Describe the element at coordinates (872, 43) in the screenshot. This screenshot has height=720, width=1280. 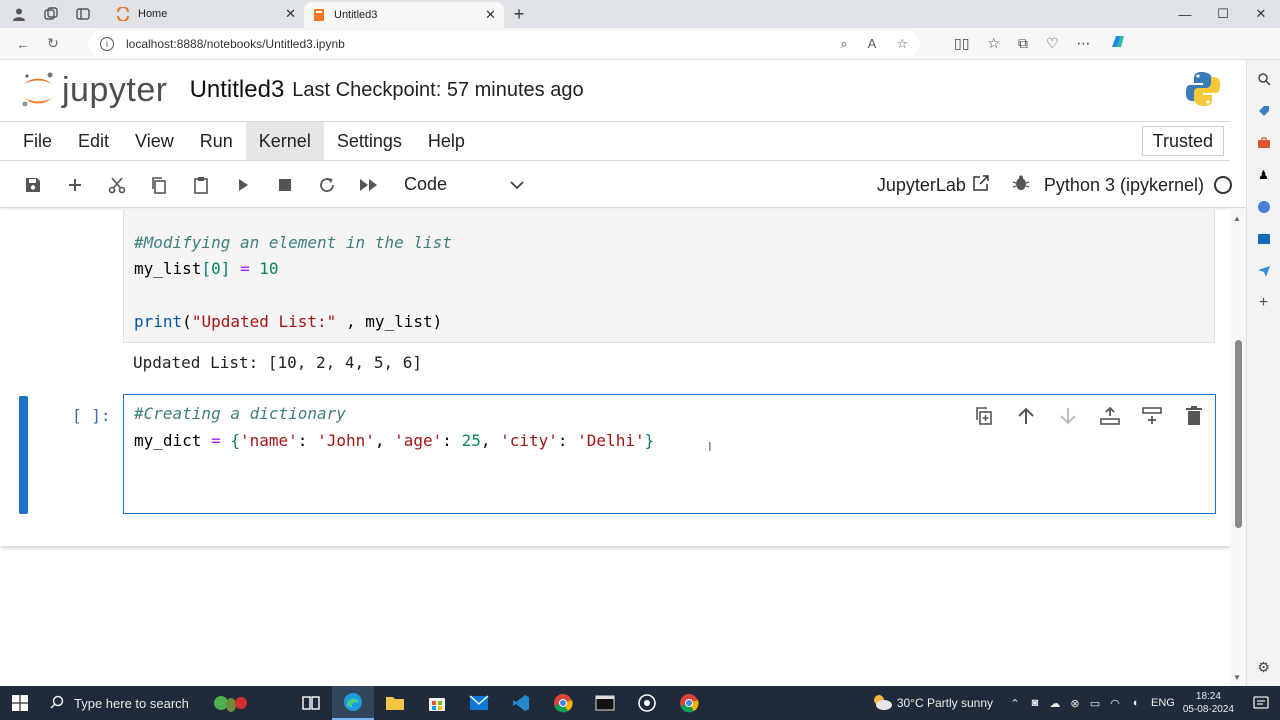
I see `read-aloud-icon: A` at that location.